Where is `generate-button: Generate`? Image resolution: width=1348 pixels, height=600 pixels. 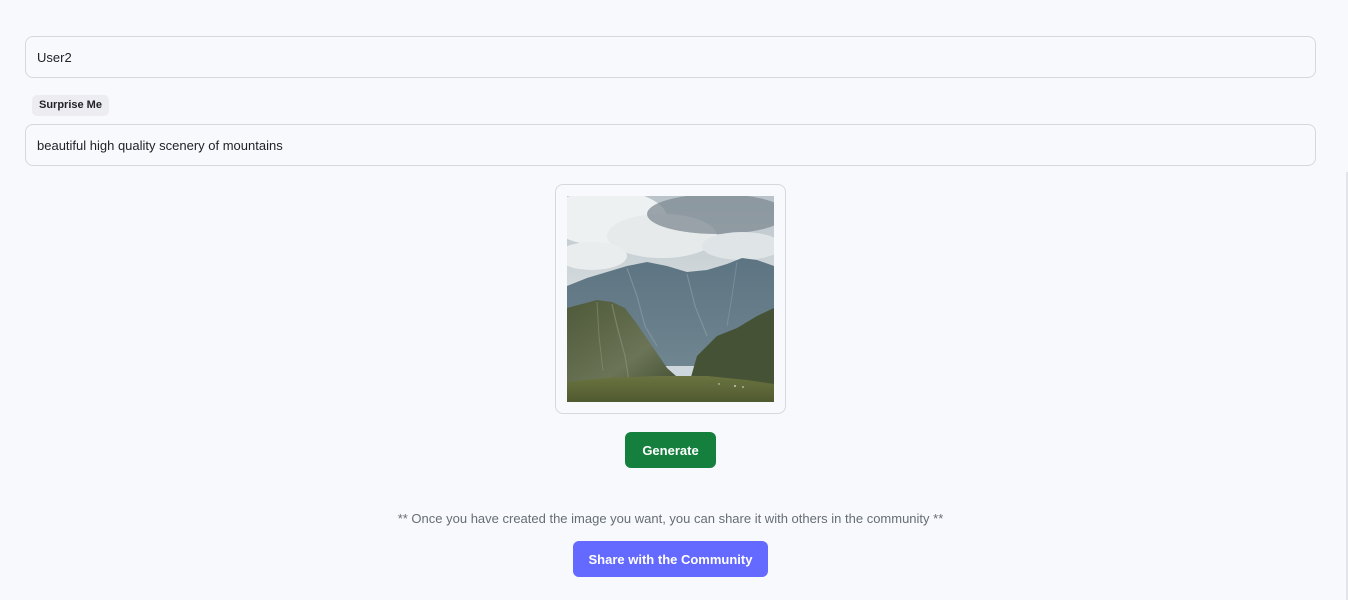 generate-button: Generate is located at coordinates (670, 450).